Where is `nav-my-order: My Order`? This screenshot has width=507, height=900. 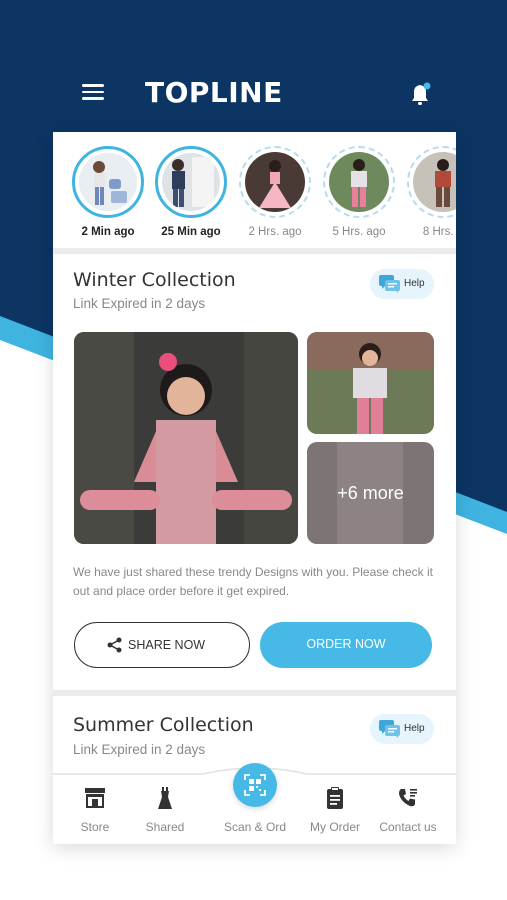 nav-my-order: My Order is located at coordinates (335, 809).